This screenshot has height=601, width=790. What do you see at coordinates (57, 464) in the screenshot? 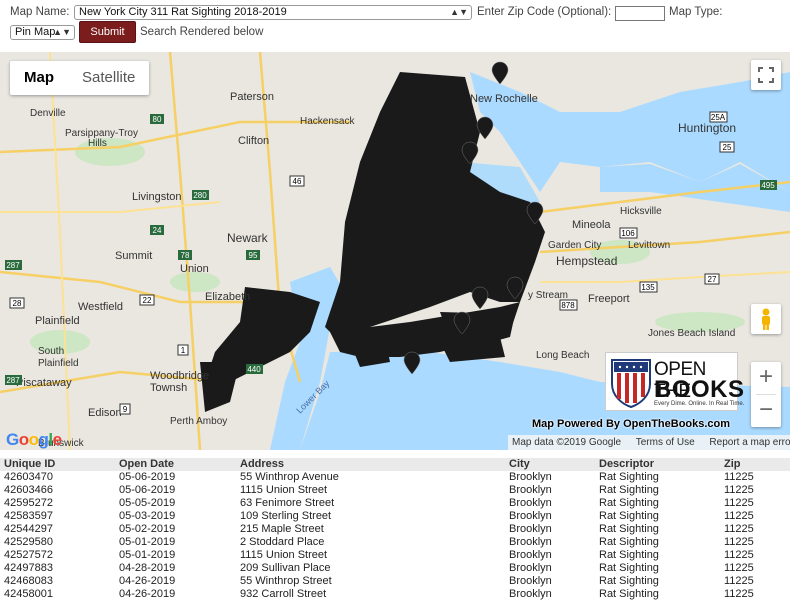
I see `column-header: Unique ID` at bounding box center [57, 464].